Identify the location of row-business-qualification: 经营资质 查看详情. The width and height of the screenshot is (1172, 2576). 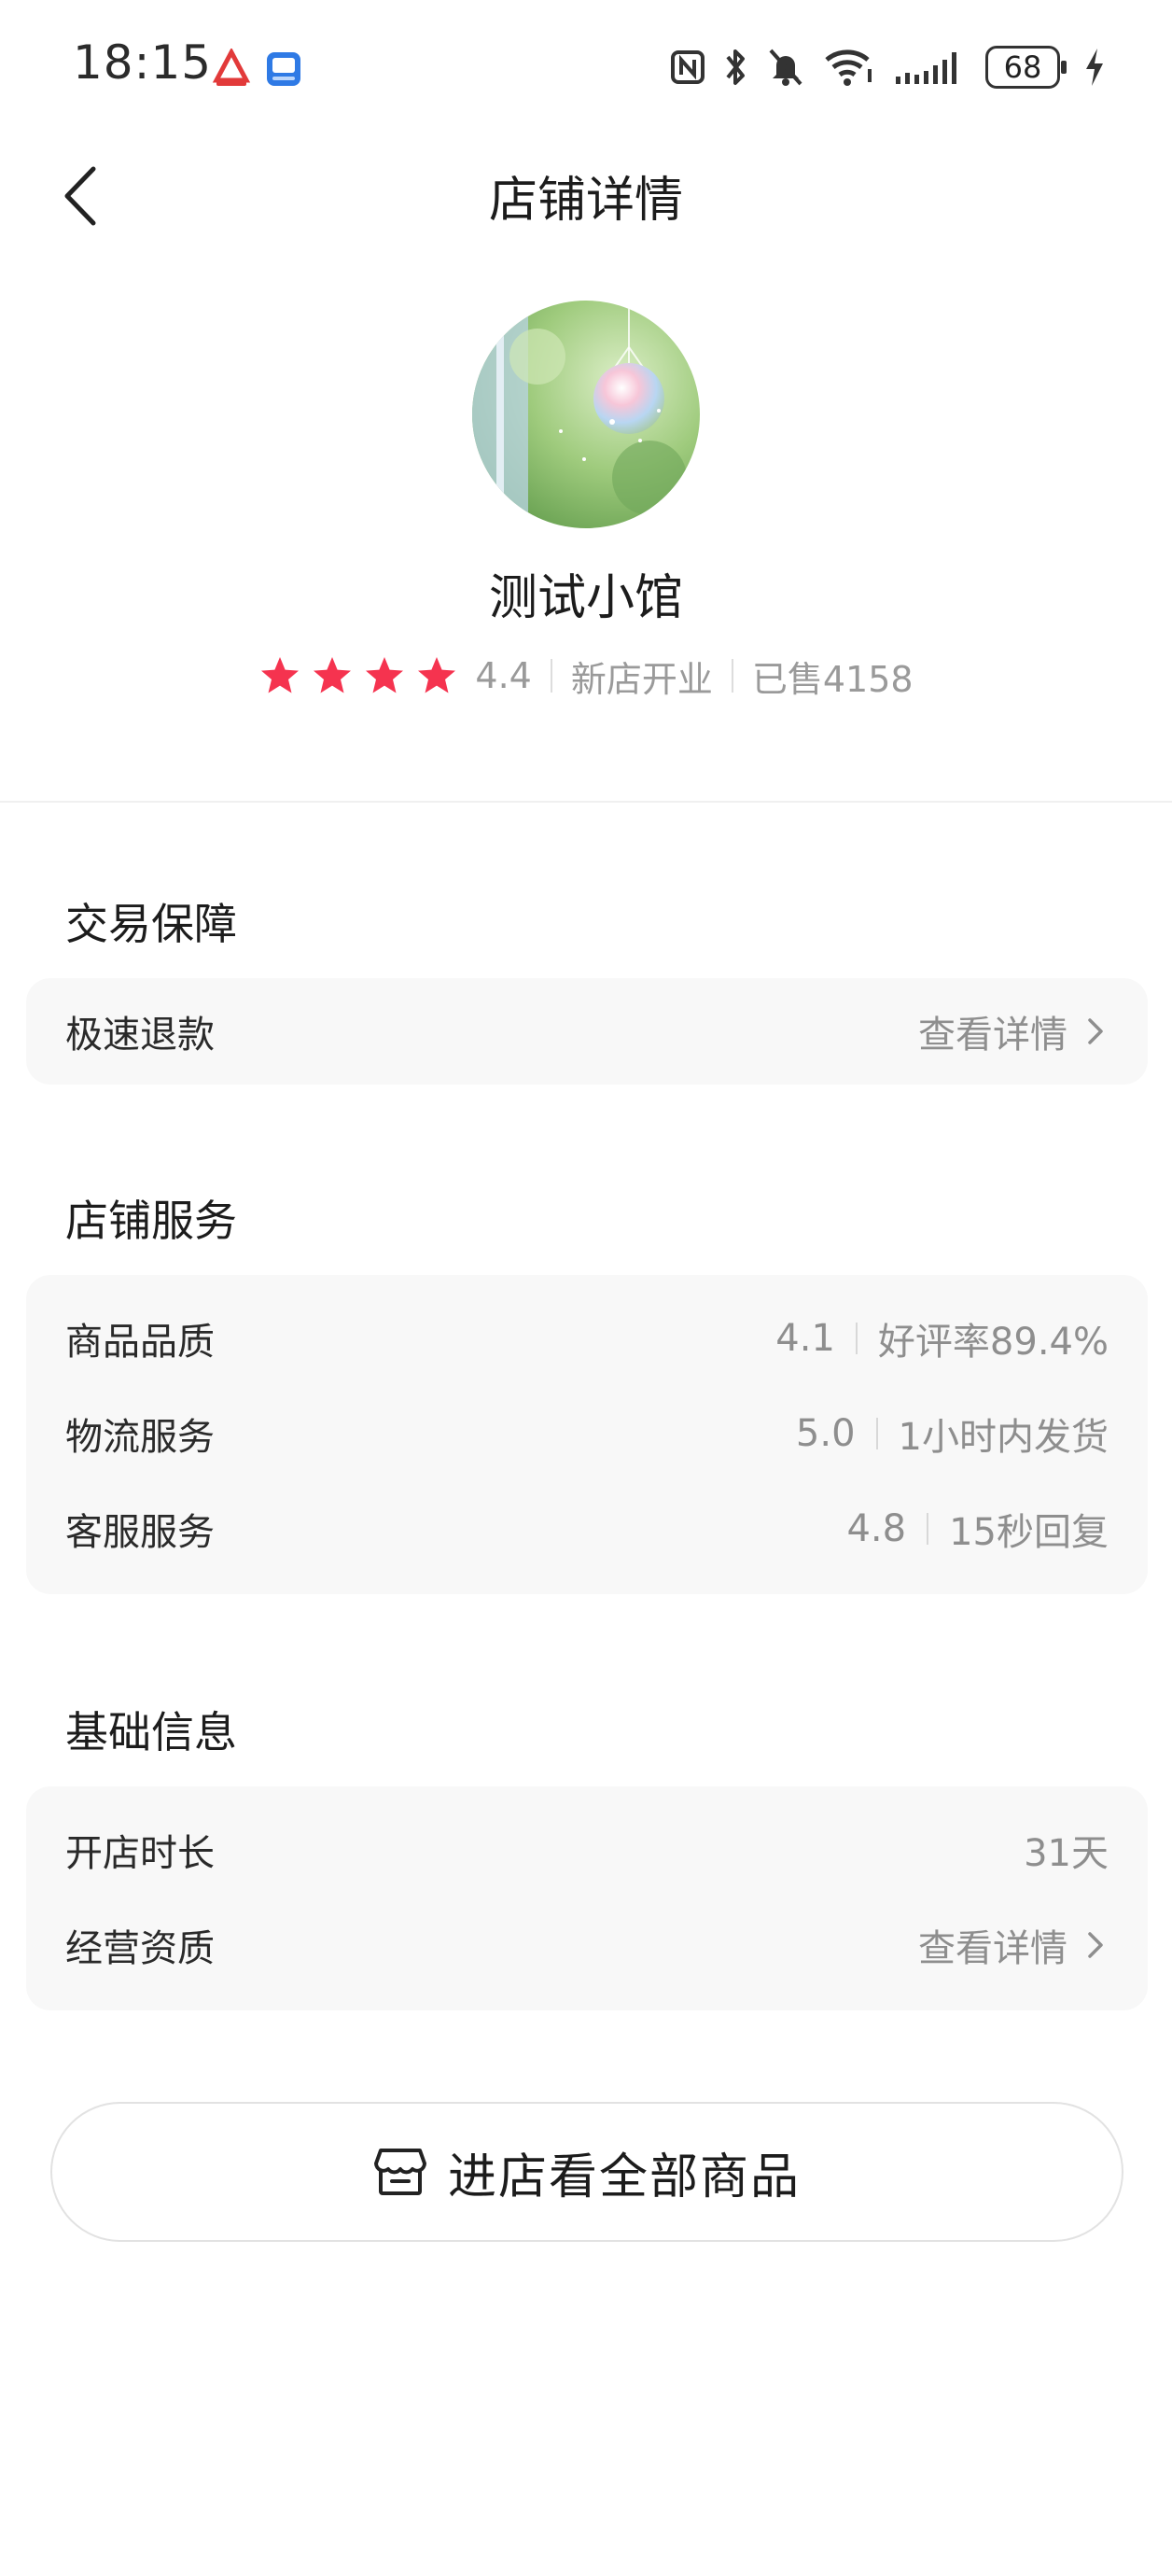
(587, 1945).